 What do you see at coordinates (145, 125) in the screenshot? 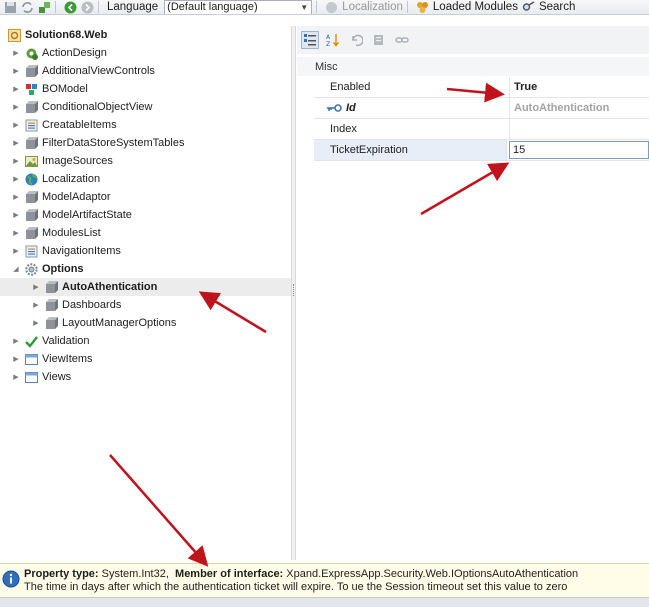
I see `tree-item: ▶ CreatableItems` at bounding box center [145, 125].